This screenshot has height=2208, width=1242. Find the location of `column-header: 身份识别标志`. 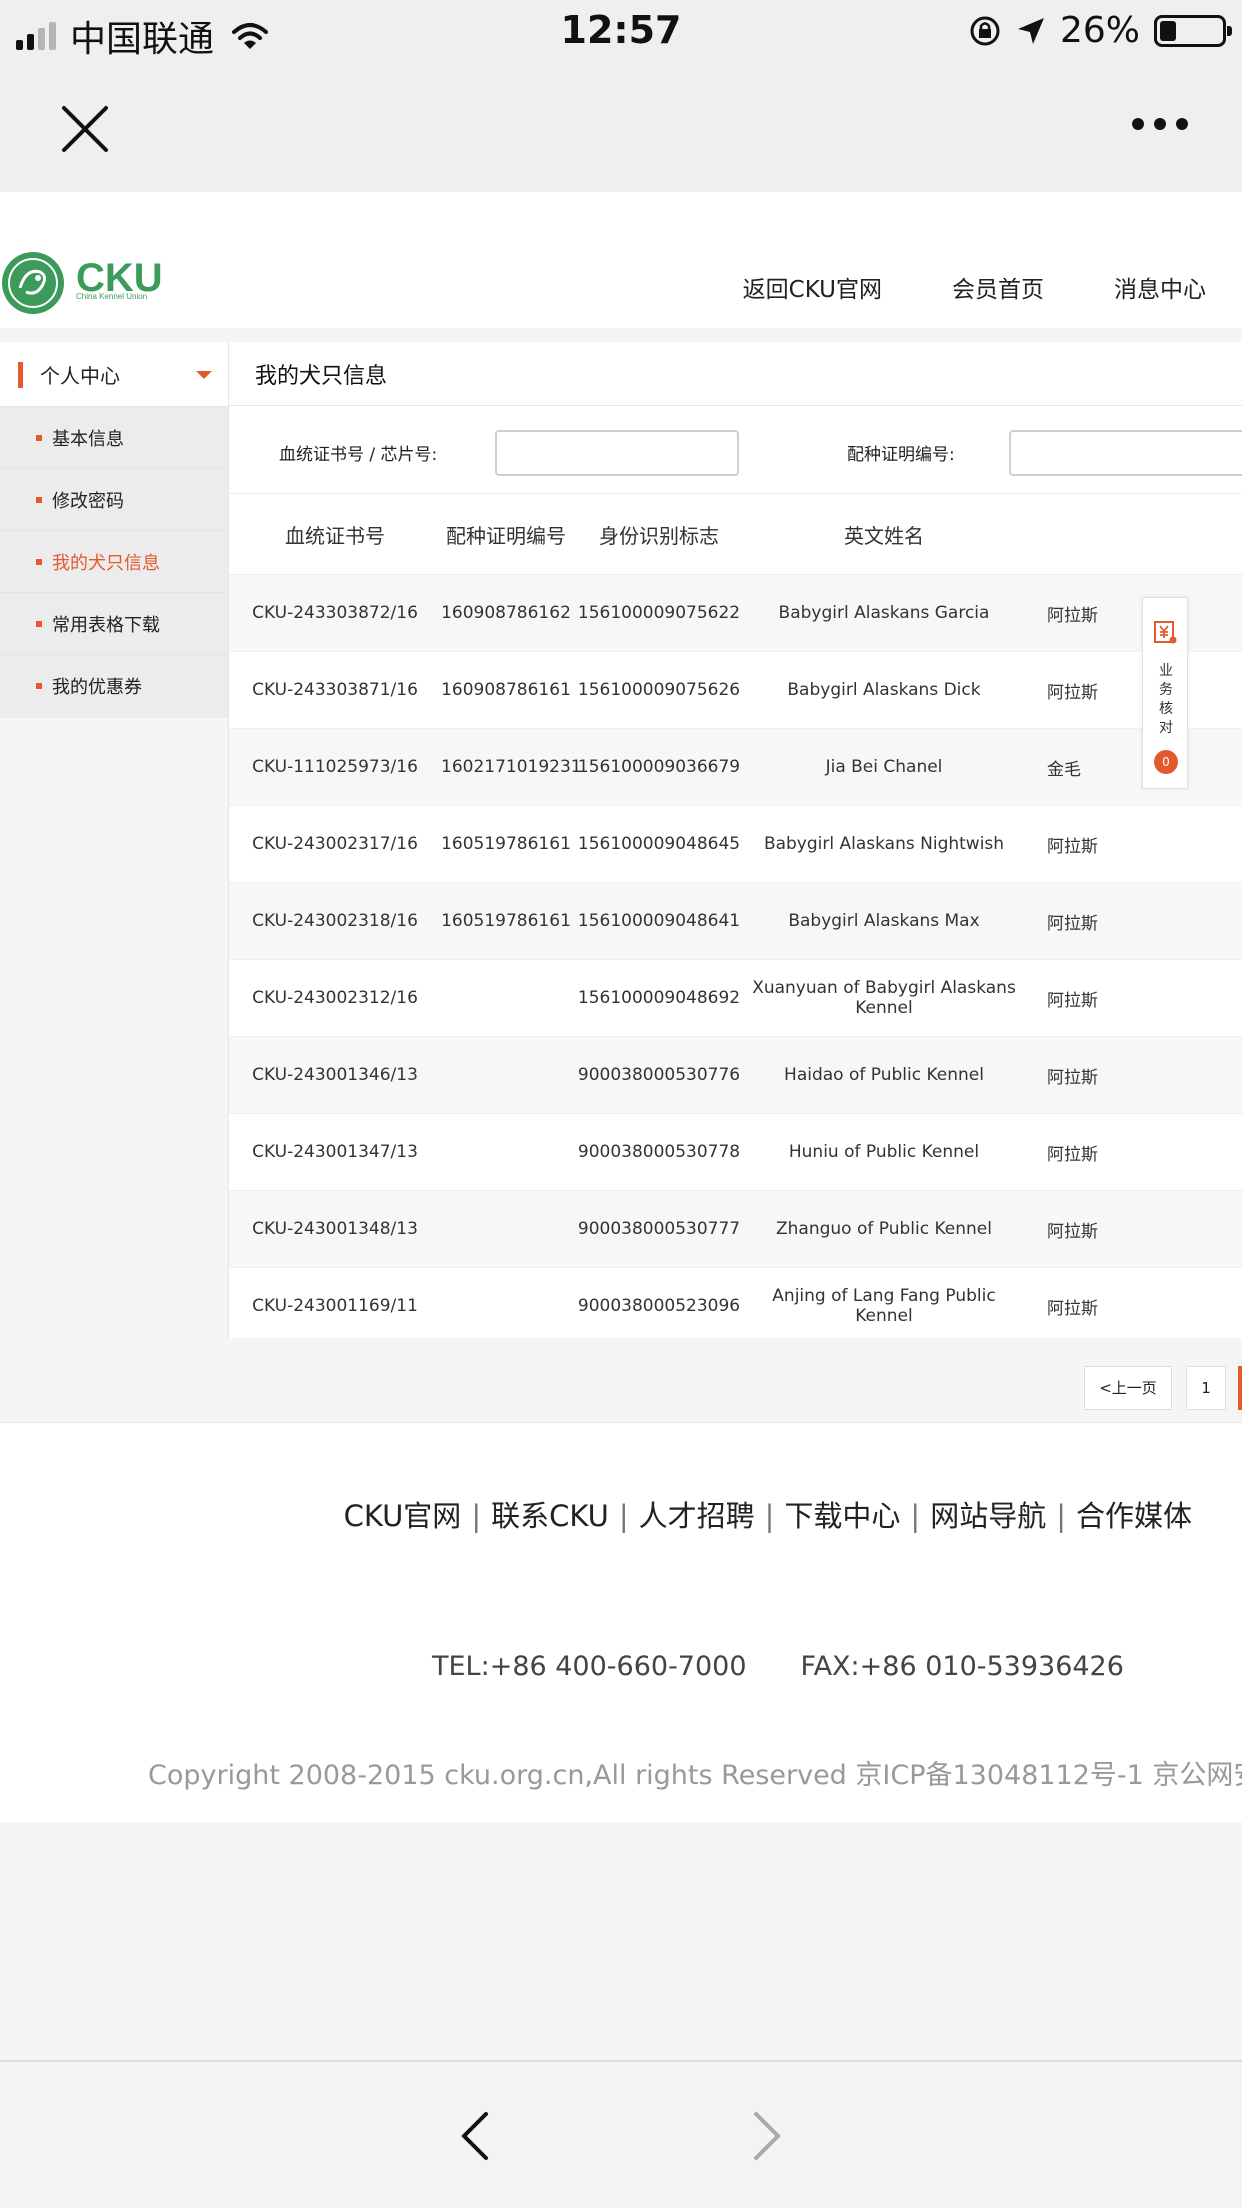

column-header: 身份识别标志 is located at coordinates (659, 535).